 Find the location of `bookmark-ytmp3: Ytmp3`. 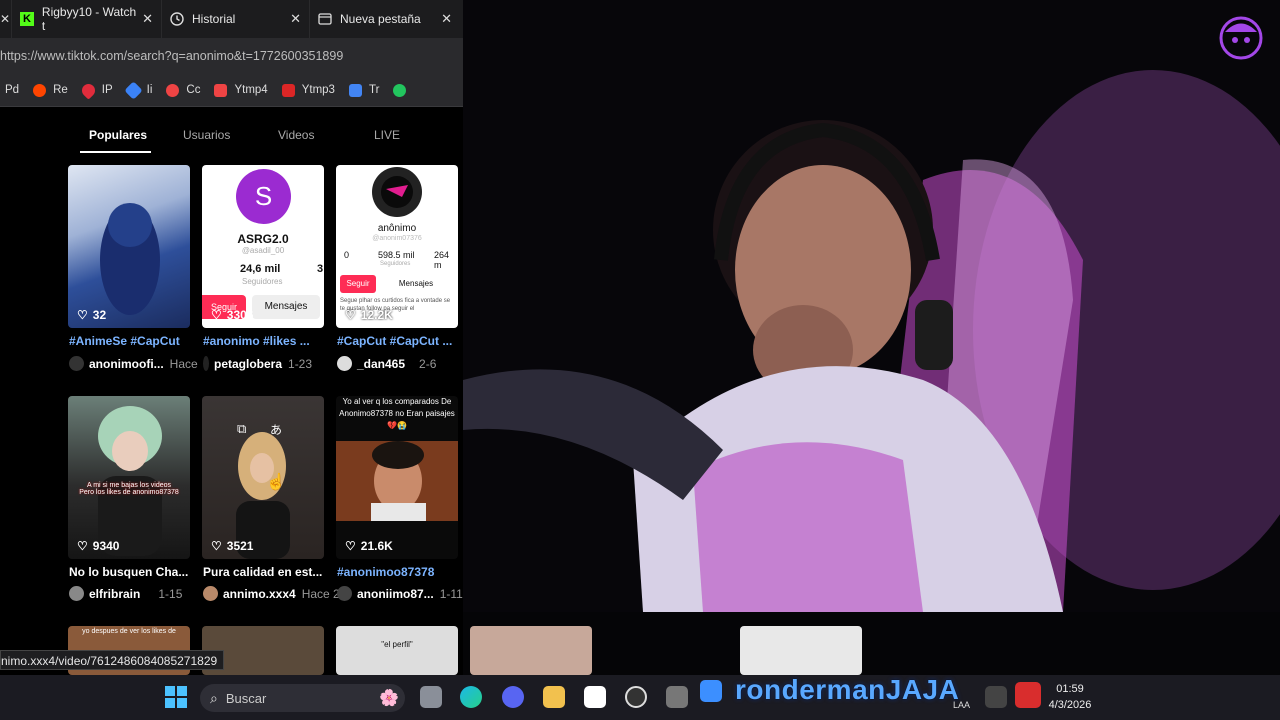

bookmark-ytmp3: Ytmp3 is located at coordinates (308, 90).